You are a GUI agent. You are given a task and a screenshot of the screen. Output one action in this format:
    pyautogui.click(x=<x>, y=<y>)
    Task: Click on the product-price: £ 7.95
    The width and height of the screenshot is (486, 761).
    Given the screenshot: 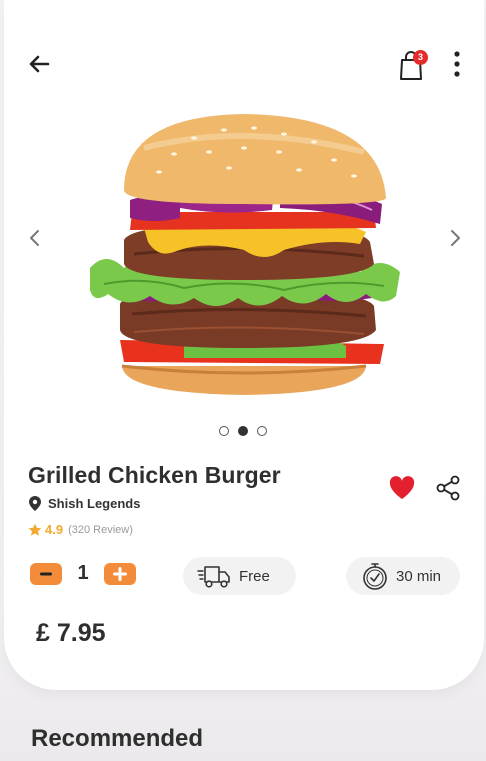 What is the action you would take?
    pyautogui.click(x=71, y=633)
    